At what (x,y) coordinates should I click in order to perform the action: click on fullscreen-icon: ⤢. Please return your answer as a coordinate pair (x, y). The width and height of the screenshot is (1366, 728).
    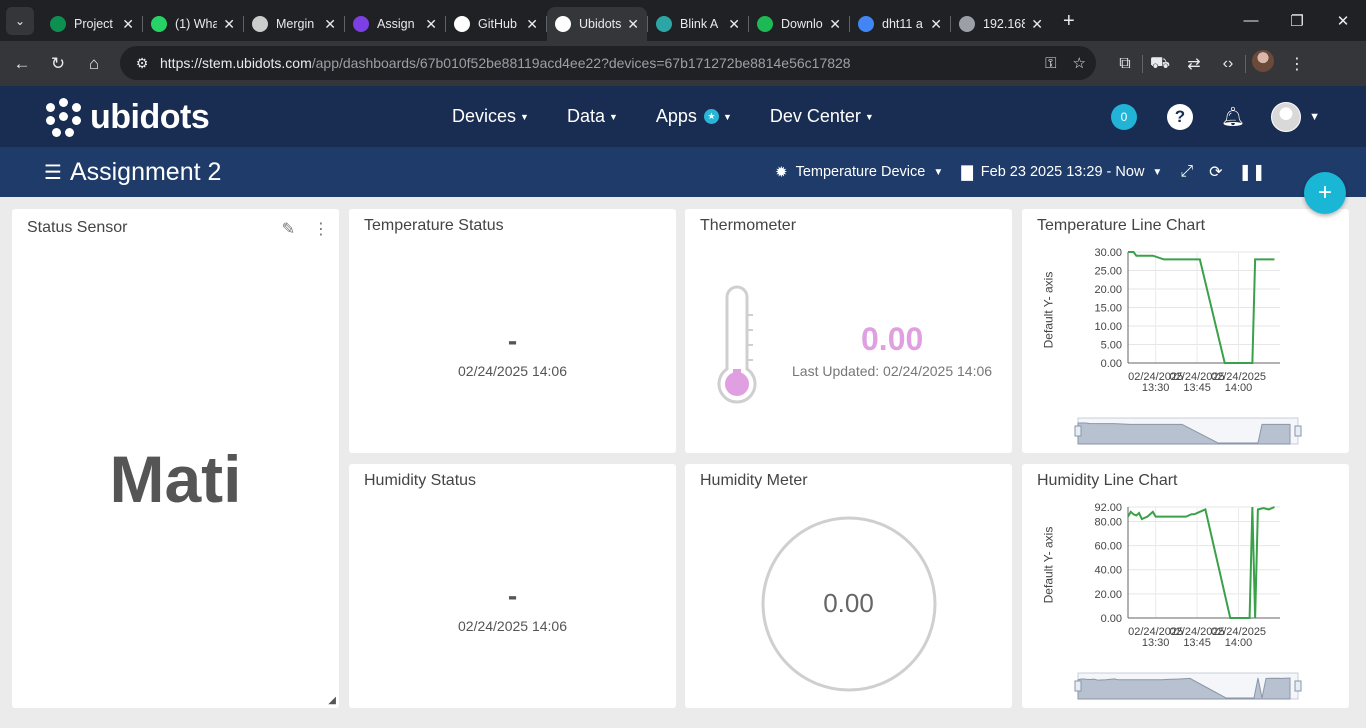
    Looking at the image, I should click on (1186, 172).